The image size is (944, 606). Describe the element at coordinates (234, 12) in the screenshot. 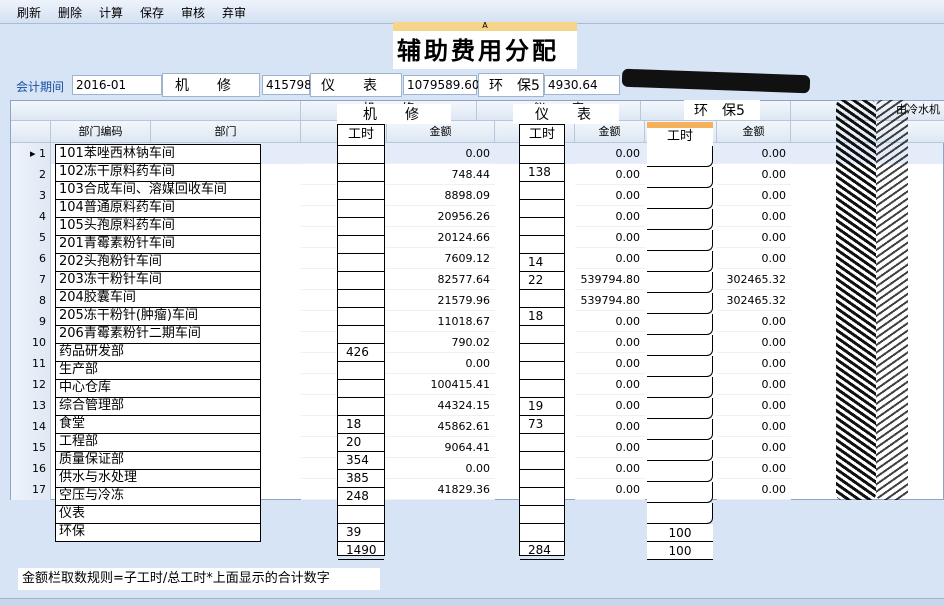

I see `unaudit-menu: 弃审` at that location.